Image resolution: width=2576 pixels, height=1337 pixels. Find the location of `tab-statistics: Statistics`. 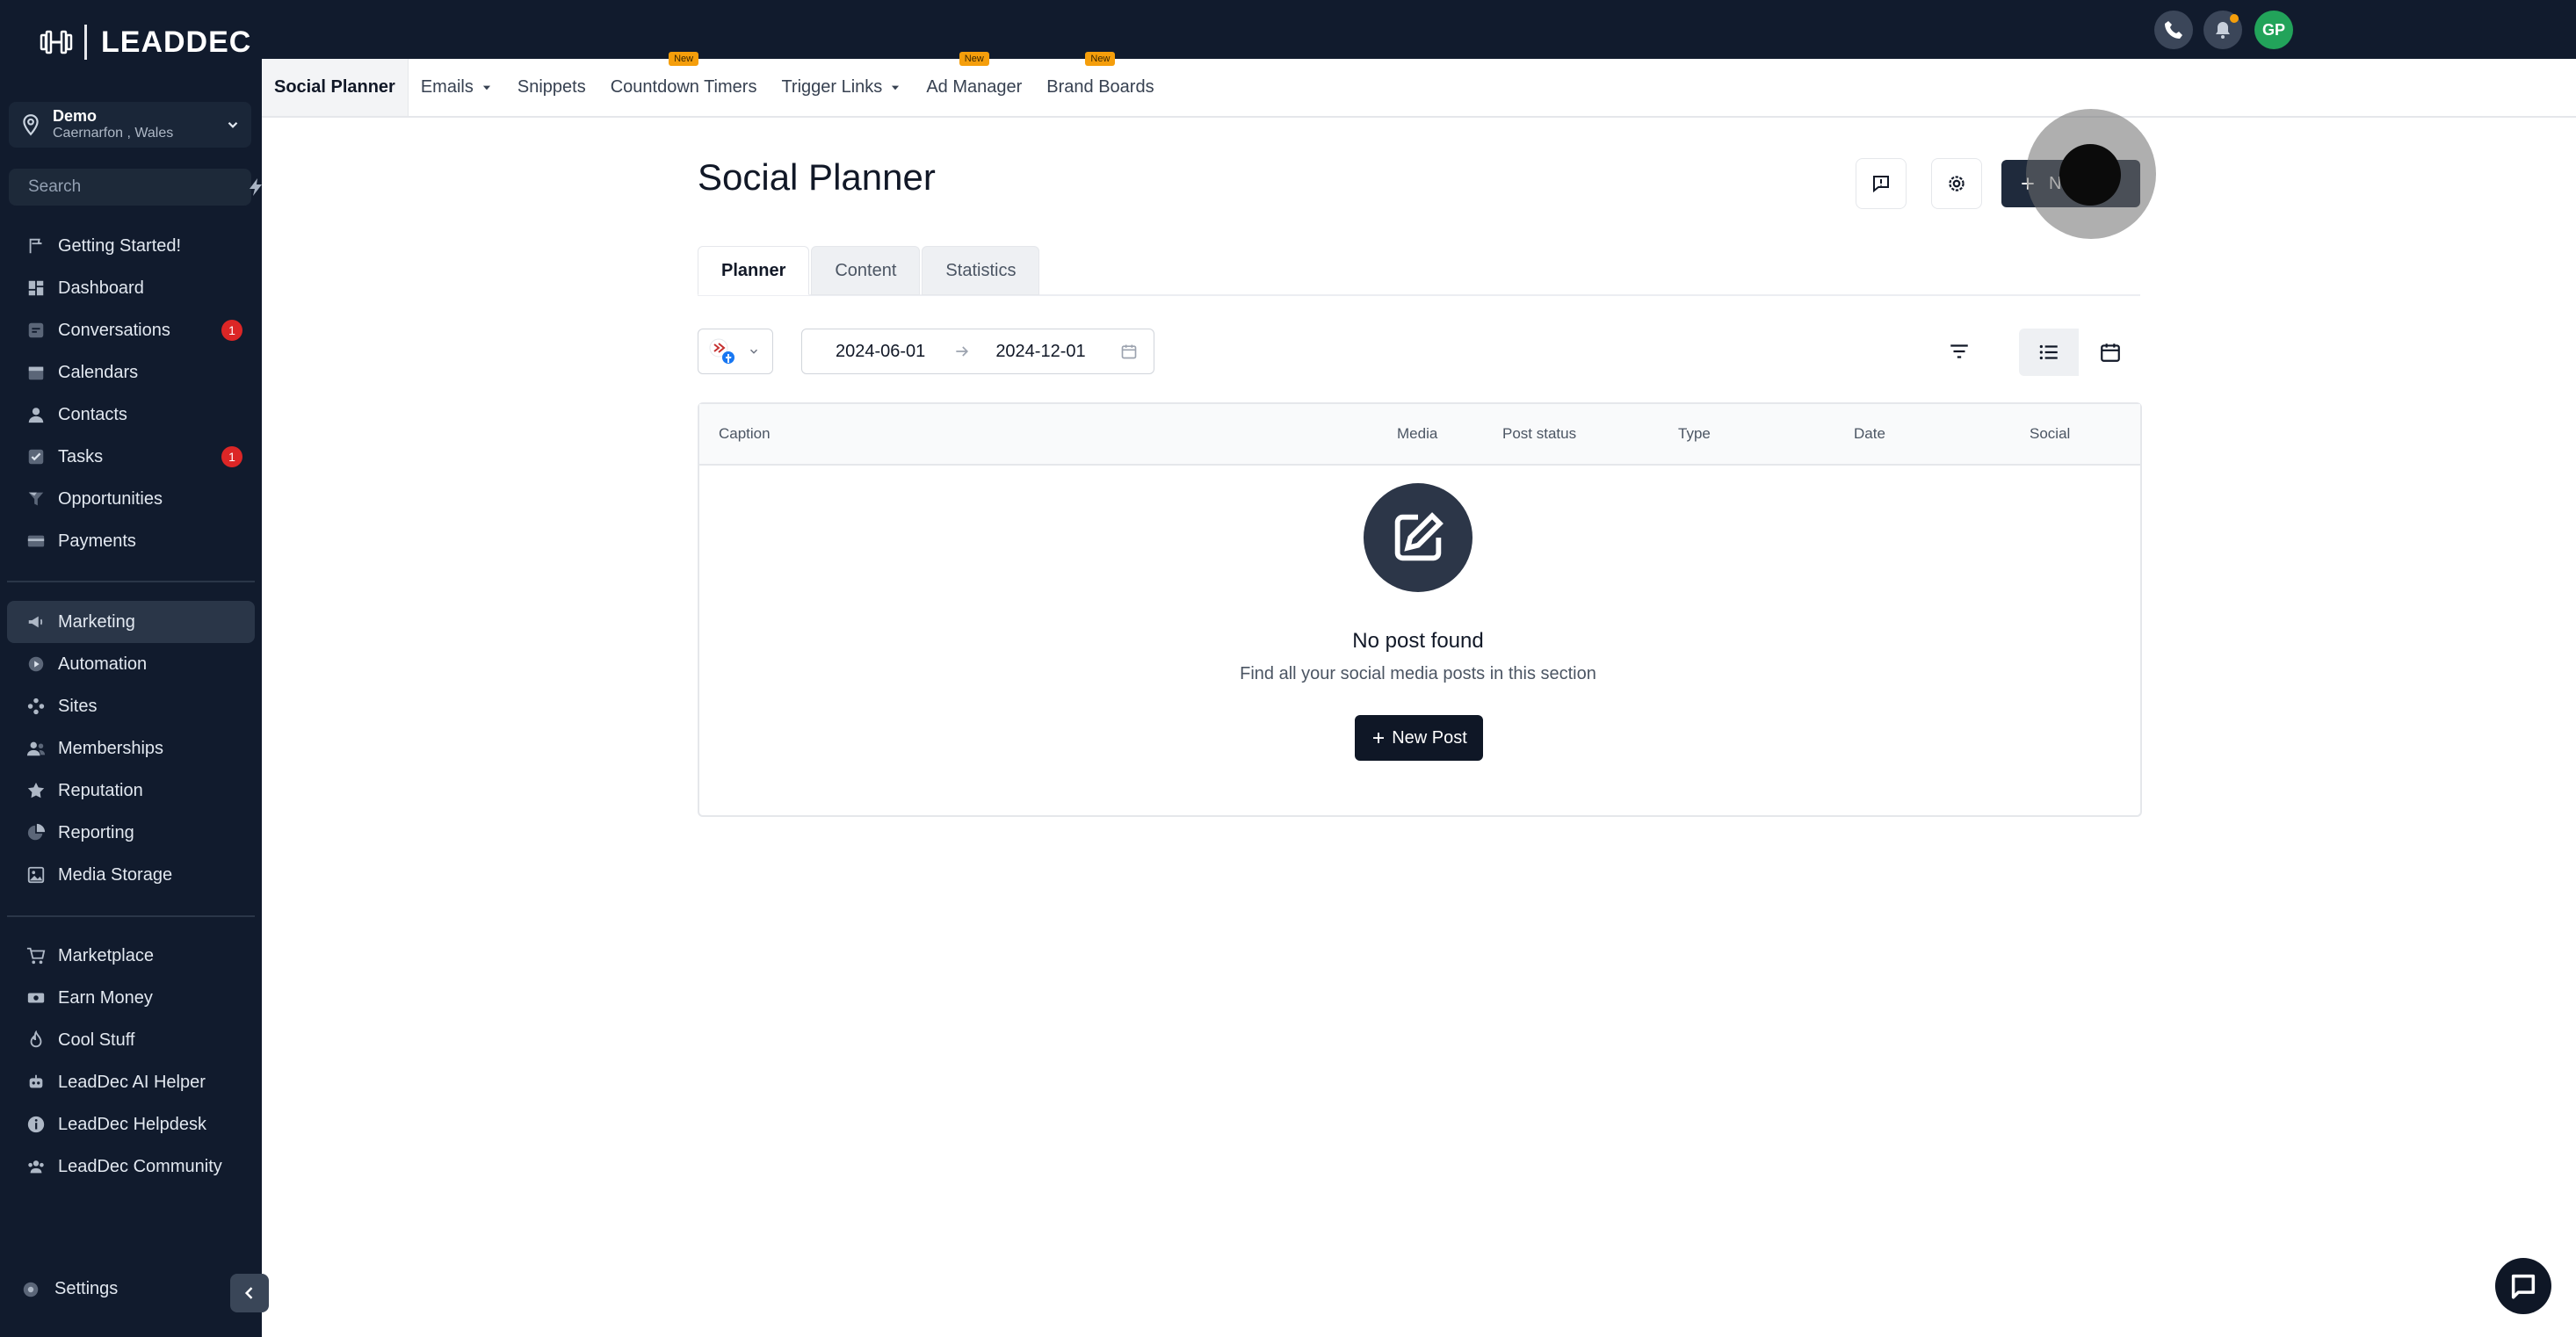

tab-statistics: Statistics is located at coordinates (981, 270).